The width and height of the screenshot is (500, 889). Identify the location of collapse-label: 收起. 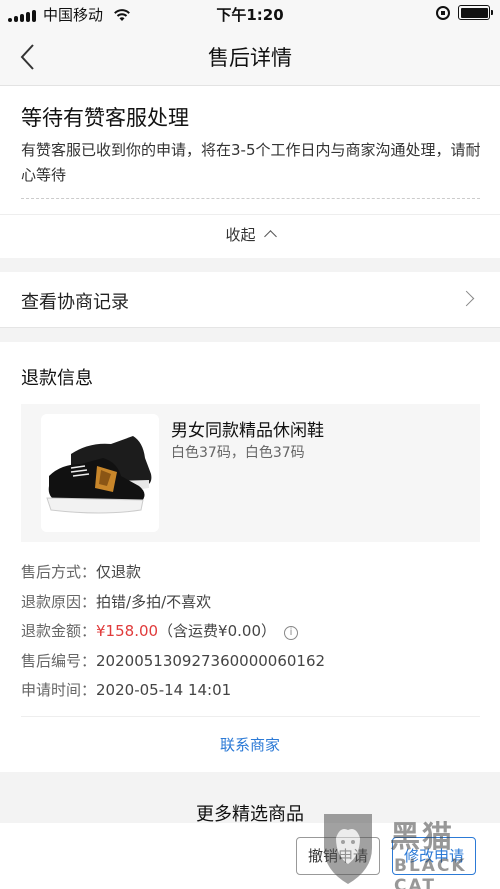
(240, 235).